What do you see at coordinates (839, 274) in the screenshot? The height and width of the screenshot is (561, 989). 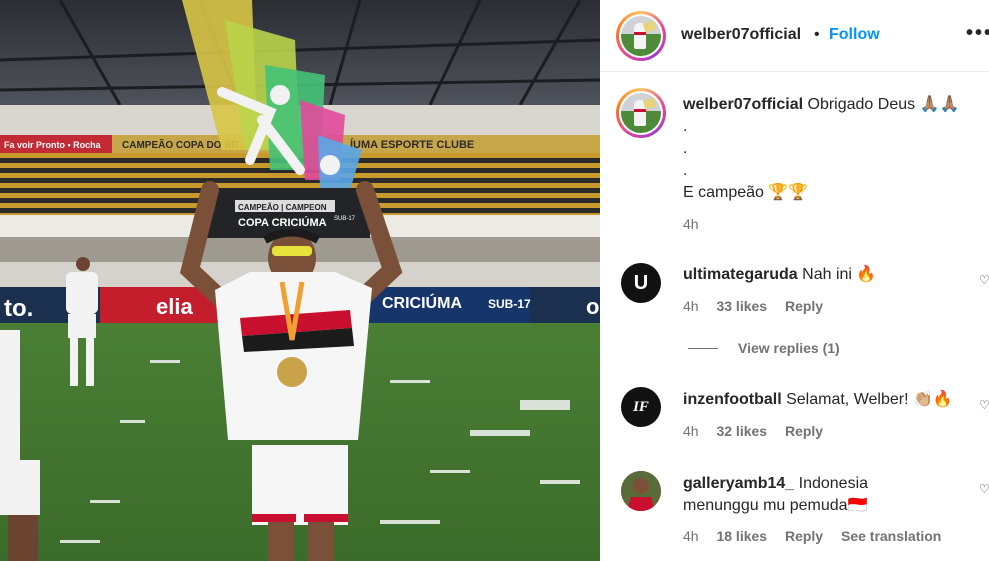 I see `comment-text: Nah ini 🔥` at bounding box center [839, 274].